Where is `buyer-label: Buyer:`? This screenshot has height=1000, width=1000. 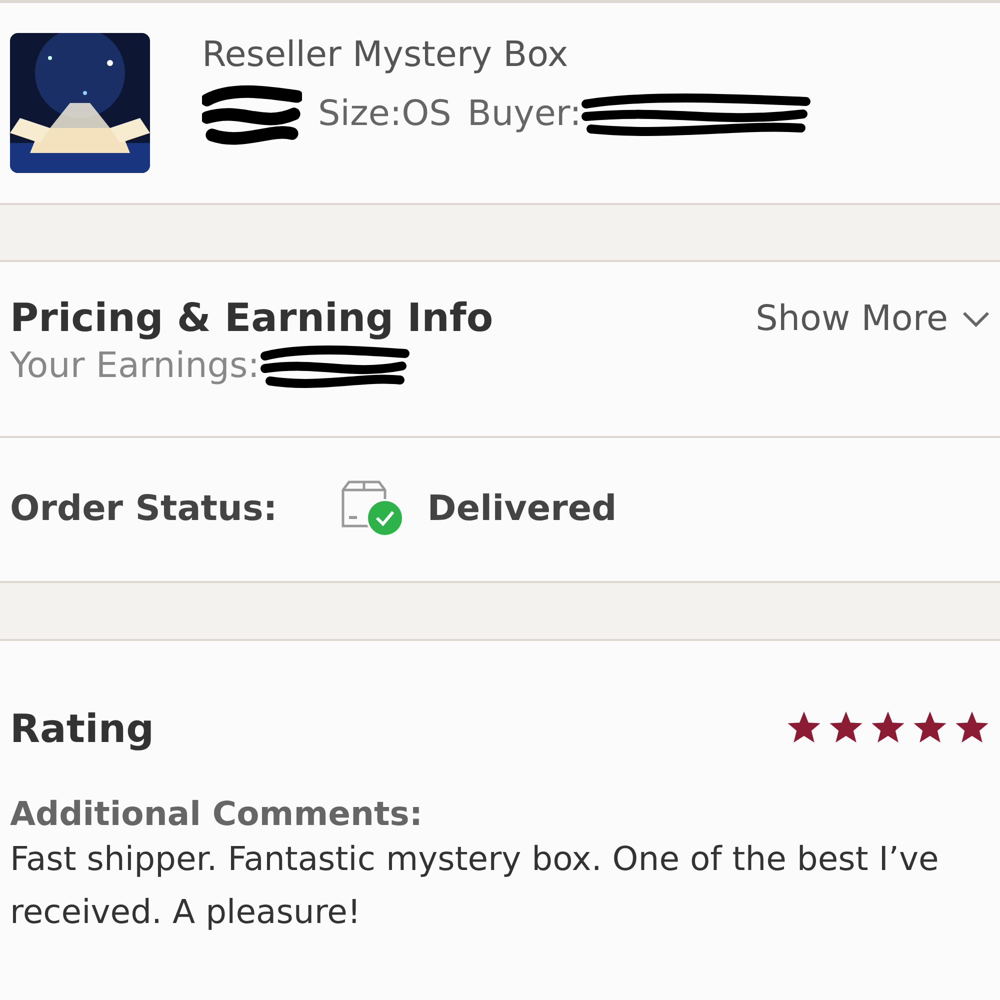 buyer-label: Buyer: is located at coordinates (524, 114).